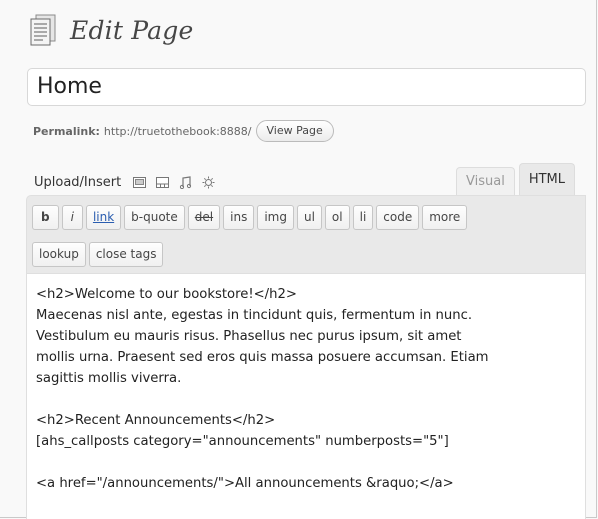 This screenshot has width=598, height=519. What do you see at coordinates (398, 217) in the screenshot?
I see `code-button: code` at bounding box center [398, 217].